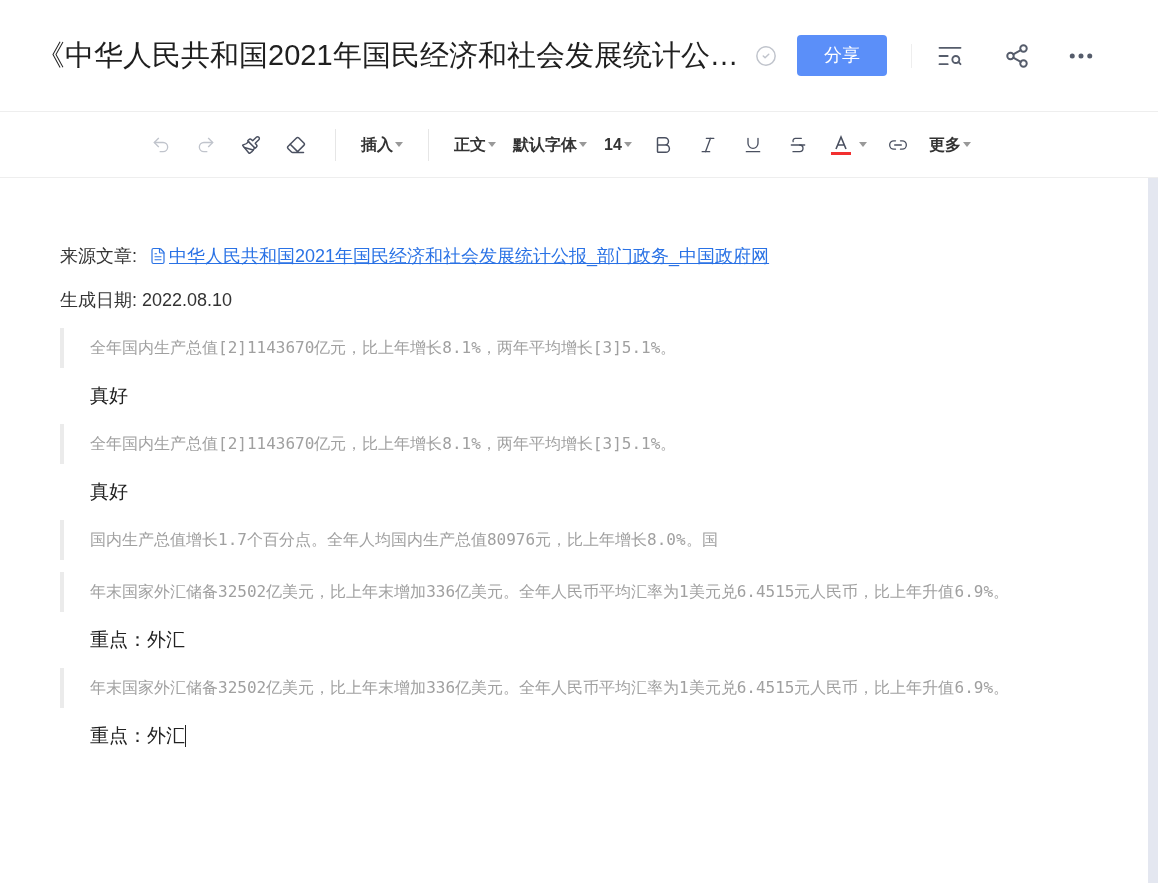 The height and width of the screenshot is (883, 1158). I want to click on quote-text: 国内生产总值增长1.7个百分点。全年人均国内生产总值80976元，比上年增长8.0%。国, so click(404, 540).